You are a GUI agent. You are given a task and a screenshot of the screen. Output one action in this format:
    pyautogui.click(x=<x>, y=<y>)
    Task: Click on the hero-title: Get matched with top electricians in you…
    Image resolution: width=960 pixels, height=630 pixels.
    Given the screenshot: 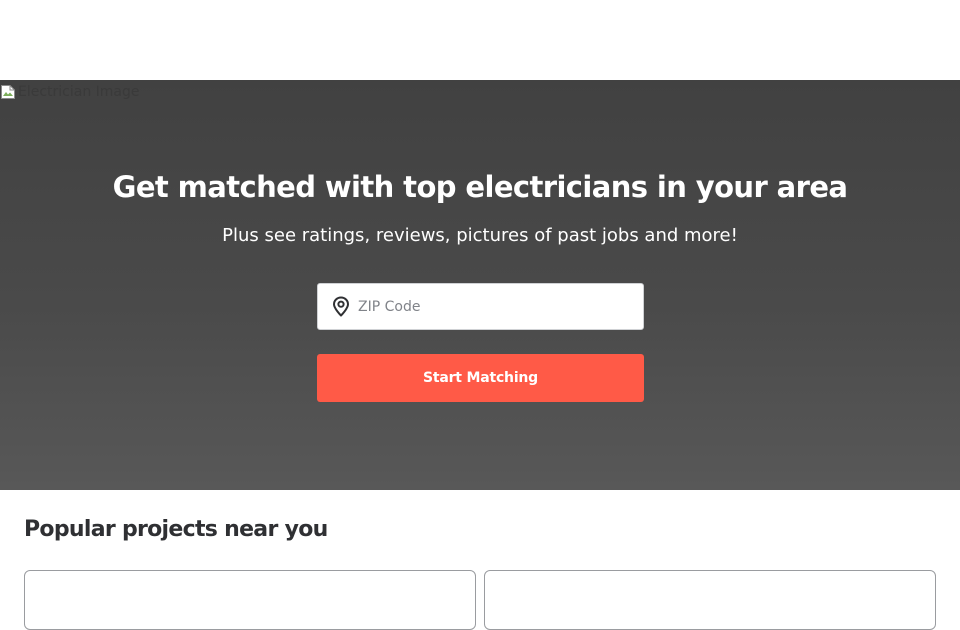 What is the action you would take?
    pyautogui.click(x=480, y=187)
    